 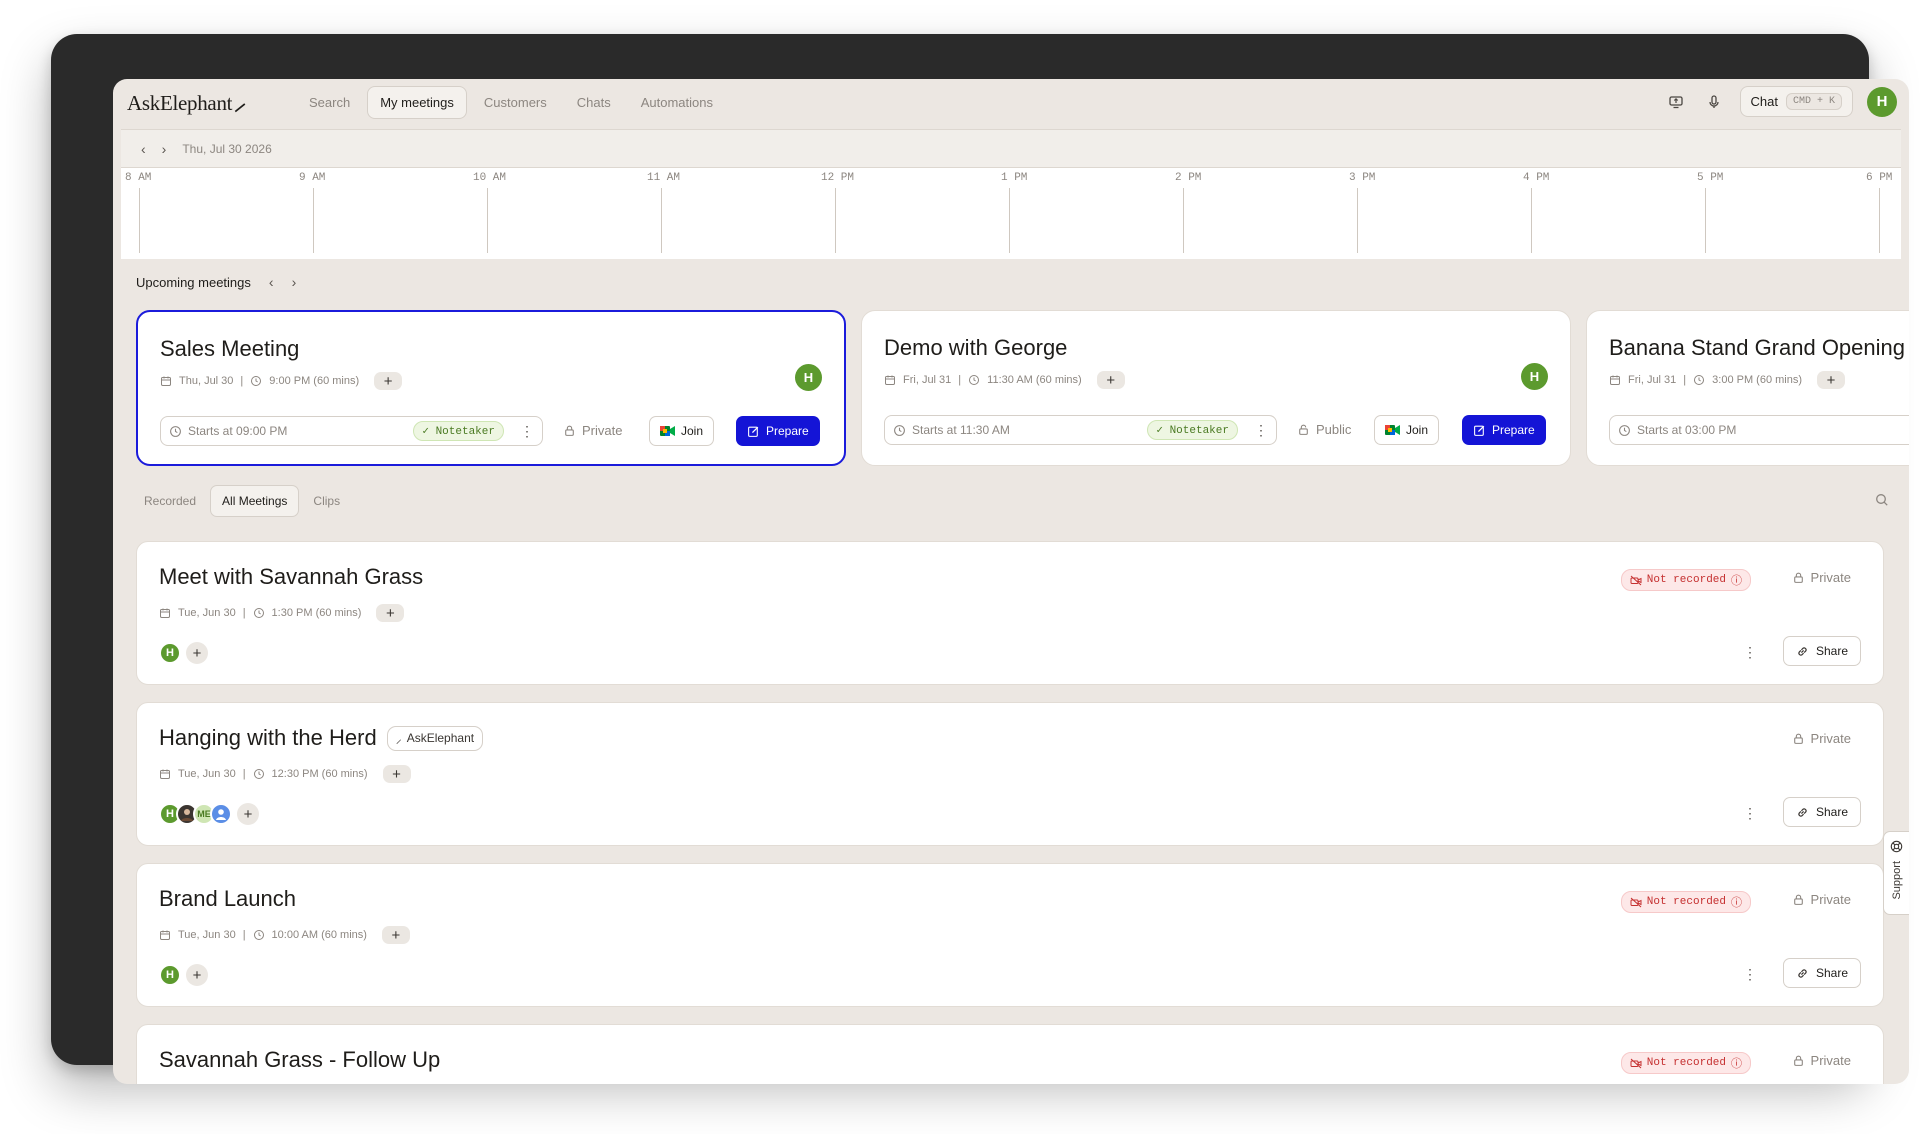 What do you see at coordinates (221, 814) in the screenshot?
I see `attendee-user-icon` at bounding box center [221, 814].